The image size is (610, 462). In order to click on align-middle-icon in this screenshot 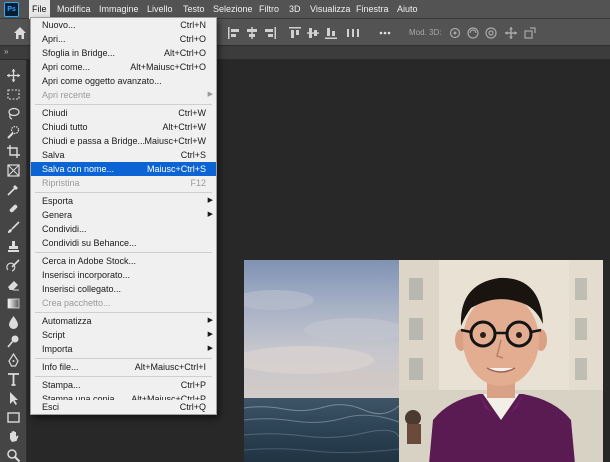, I will do `click(313, 33)`.